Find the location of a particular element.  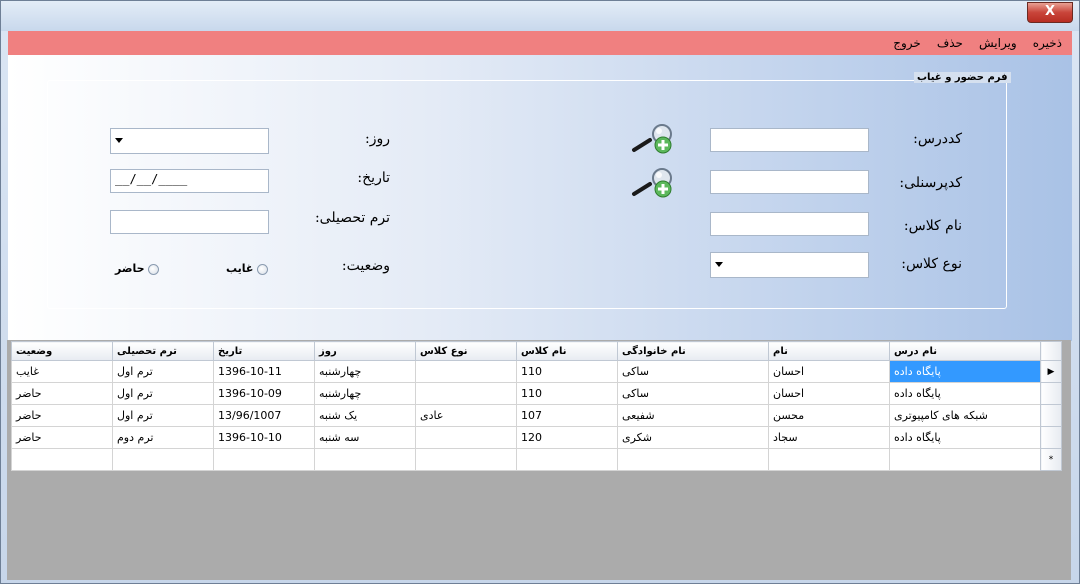

personnel-search-add-icon is located at coordinates (653, 183).